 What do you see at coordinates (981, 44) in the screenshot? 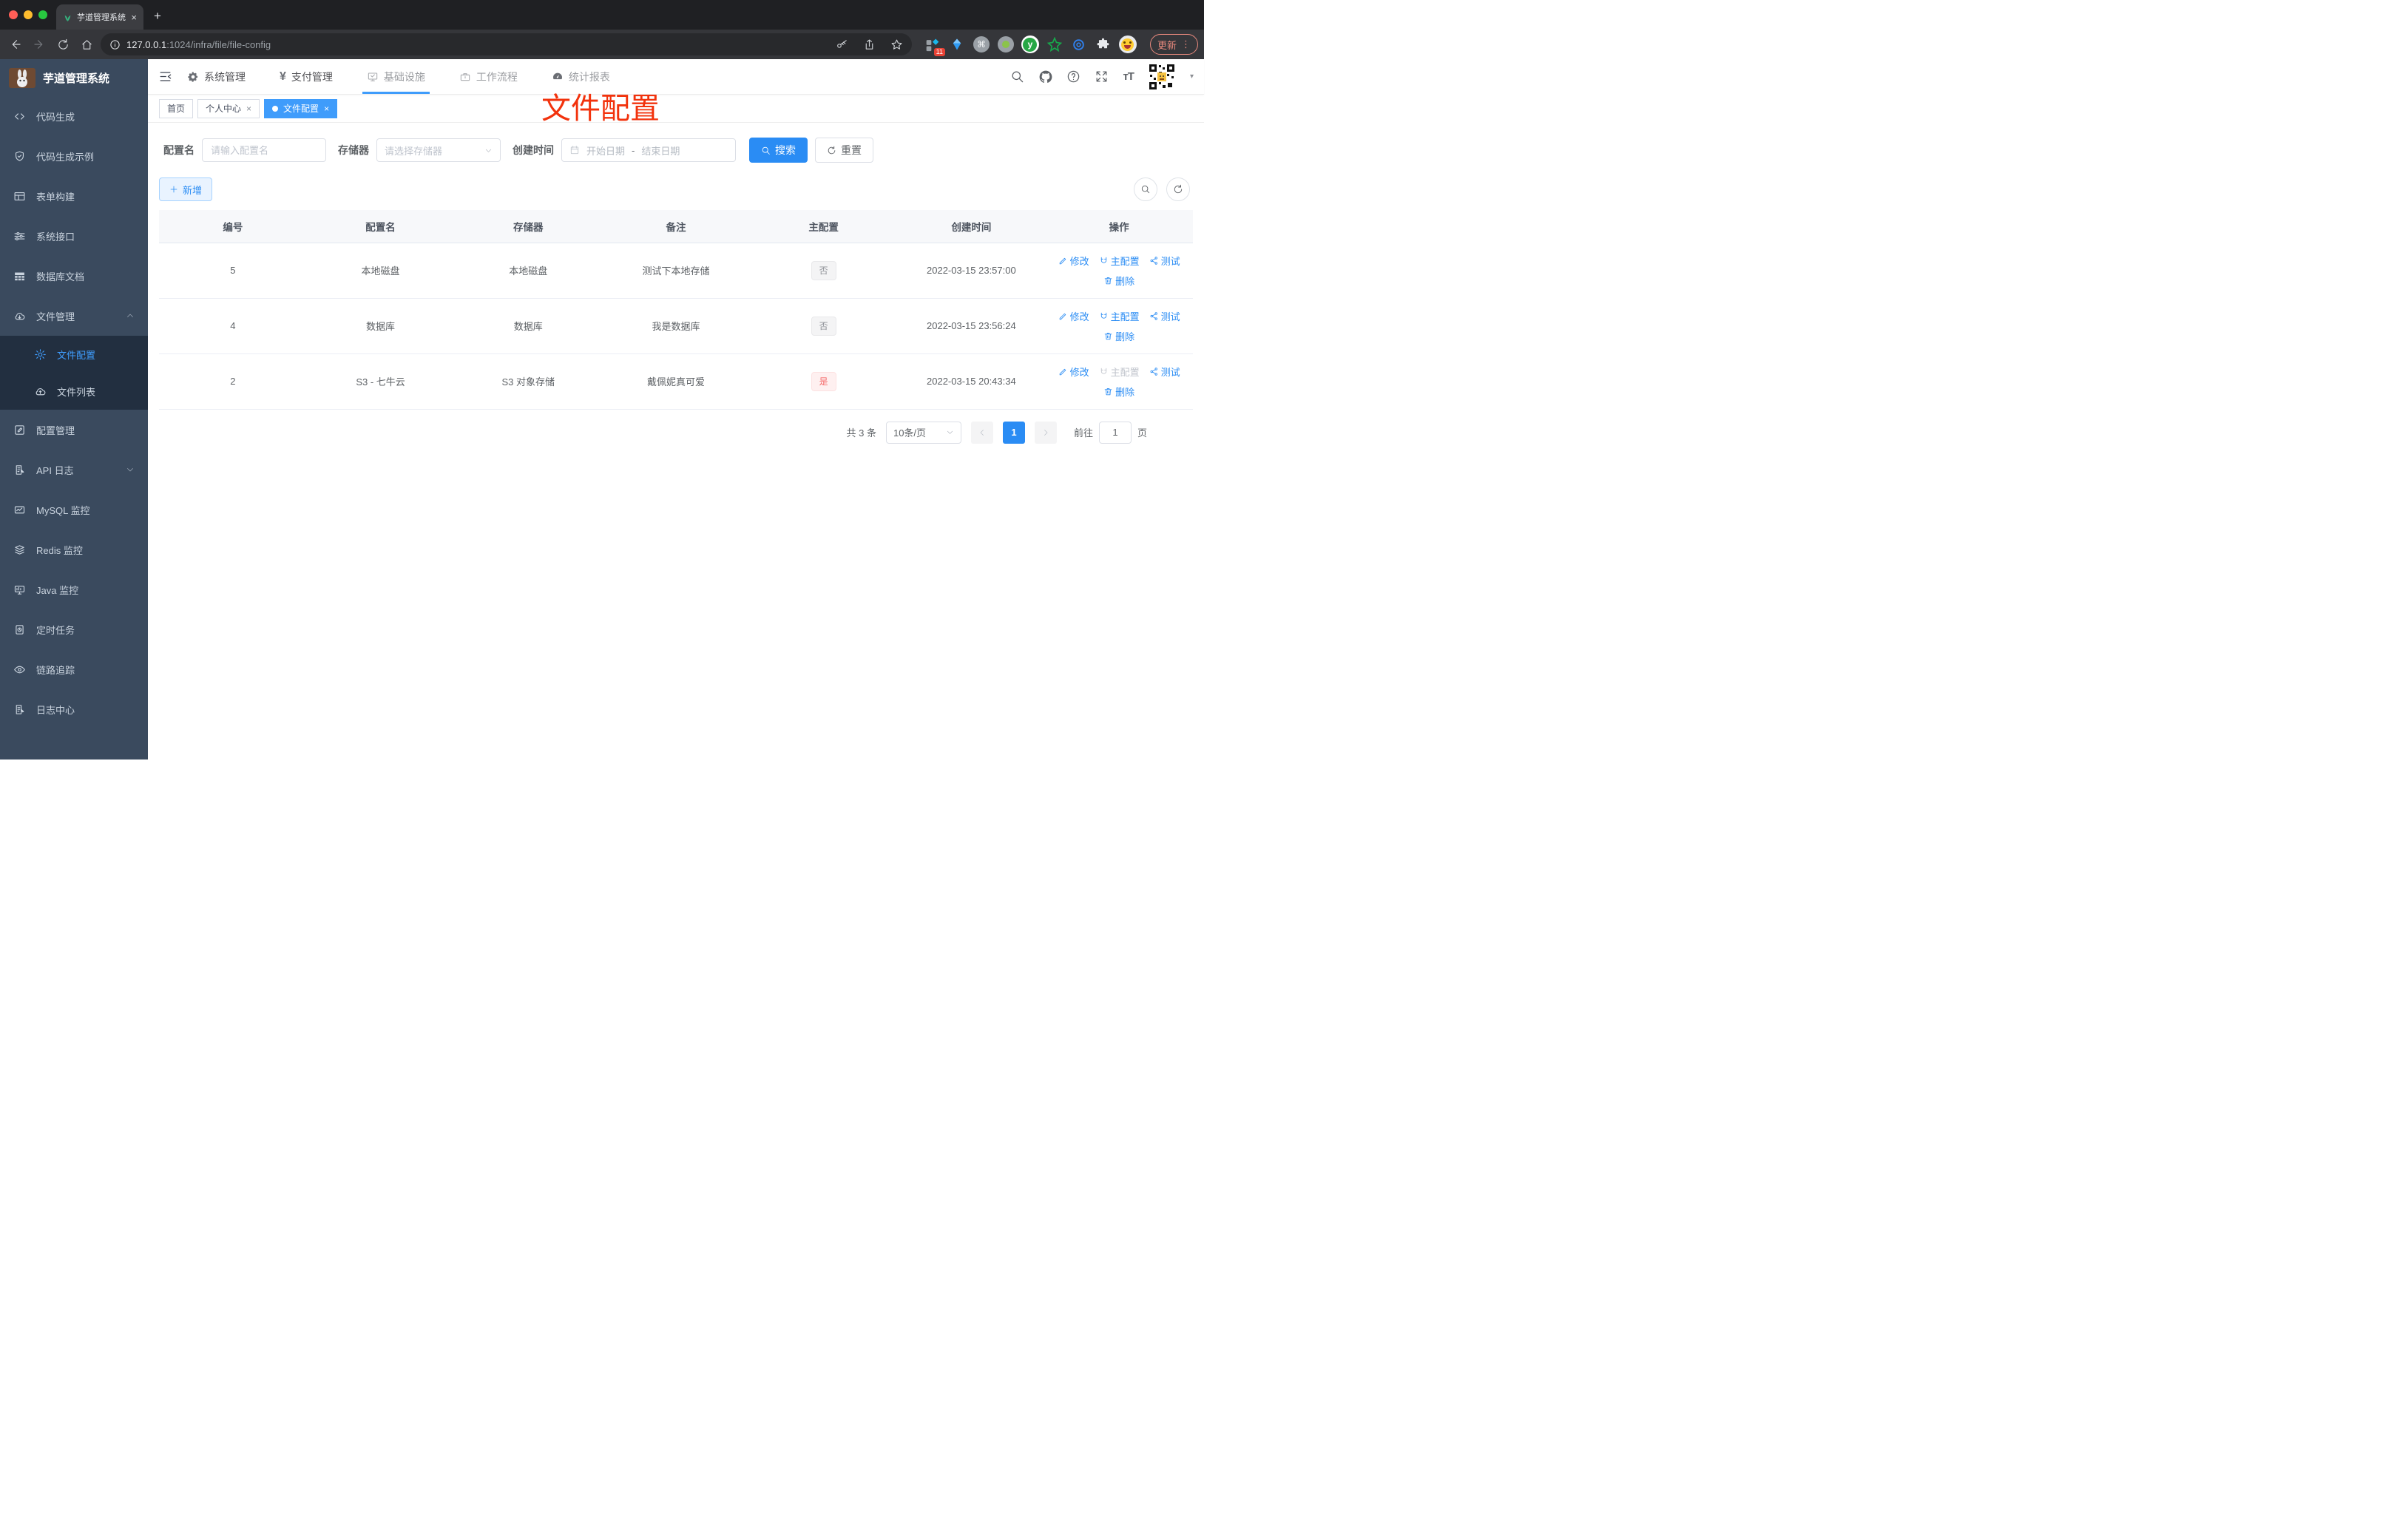
I see `command-extension-icon: ⌘` at bounding box center [981, 44].